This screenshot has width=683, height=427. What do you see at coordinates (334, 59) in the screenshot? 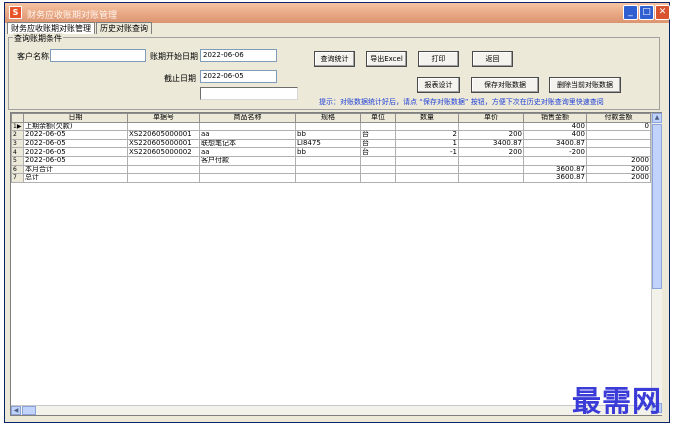
I see `query-stats-button: 查询统计` at bounding box center [334, 59].